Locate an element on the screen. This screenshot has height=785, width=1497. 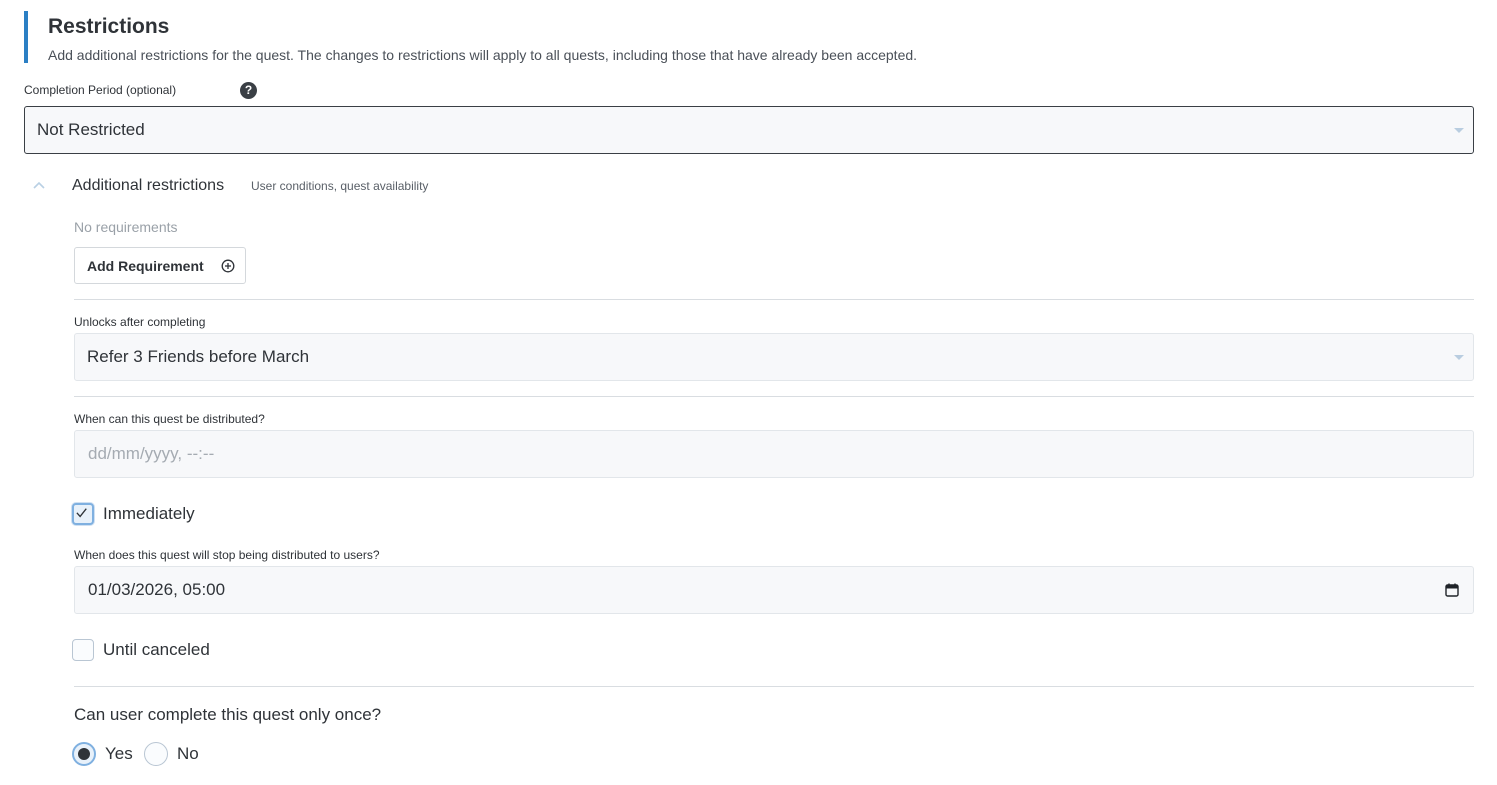
plus-circle-icon is located at coordinates (228, 266).